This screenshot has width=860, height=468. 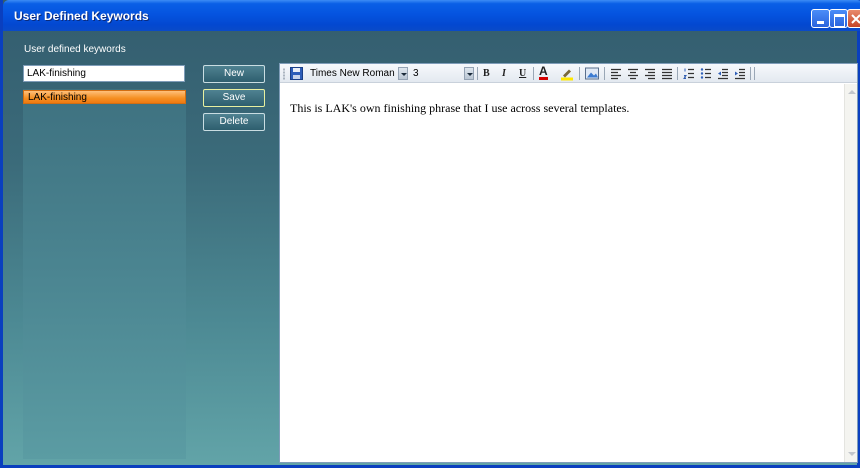 I want to click on font-name-select: Times New Roman, so click(x=352, y=73).